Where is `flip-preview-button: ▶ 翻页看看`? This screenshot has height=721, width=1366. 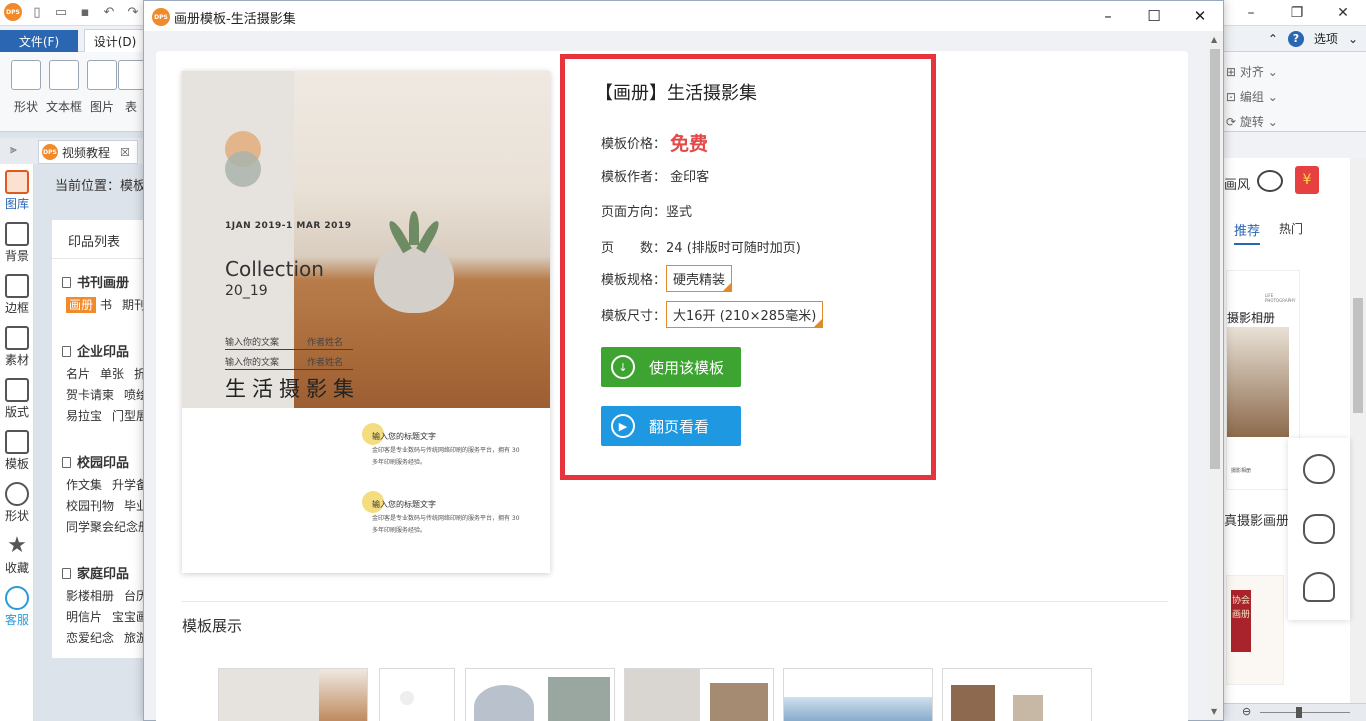 flip-preview-button: ▶ 翻页看看 is located at coordinates (671, 426).